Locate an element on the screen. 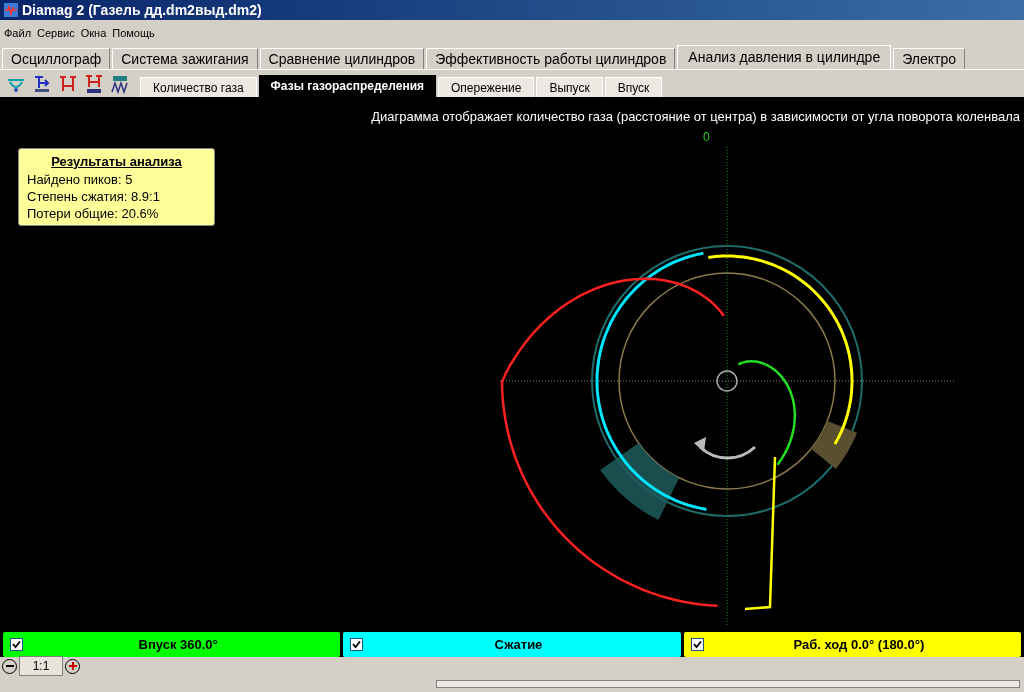  app-icon is located at coordinates (11, 10).